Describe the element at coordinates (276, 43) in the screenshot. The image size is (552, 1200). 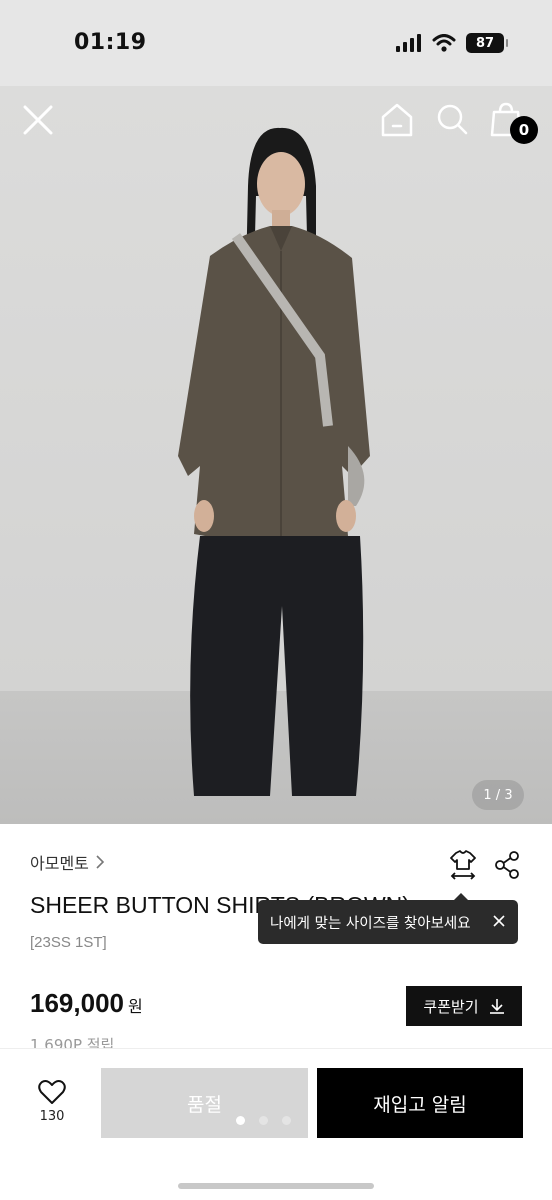
I see `status-bar: 01:19 87` at that location.